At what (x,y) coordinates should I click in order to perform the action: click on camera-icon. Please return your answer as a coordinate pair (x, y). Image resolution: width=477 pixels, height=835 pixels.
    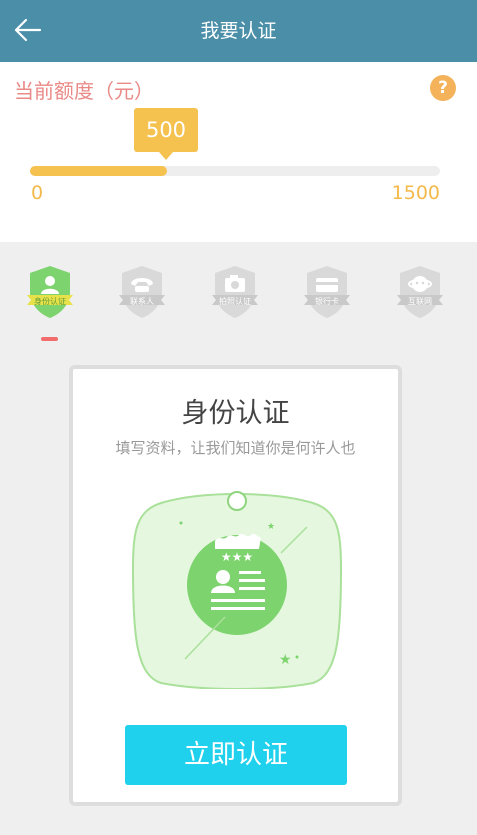
    Looking at the image, I should click on (235, 292).